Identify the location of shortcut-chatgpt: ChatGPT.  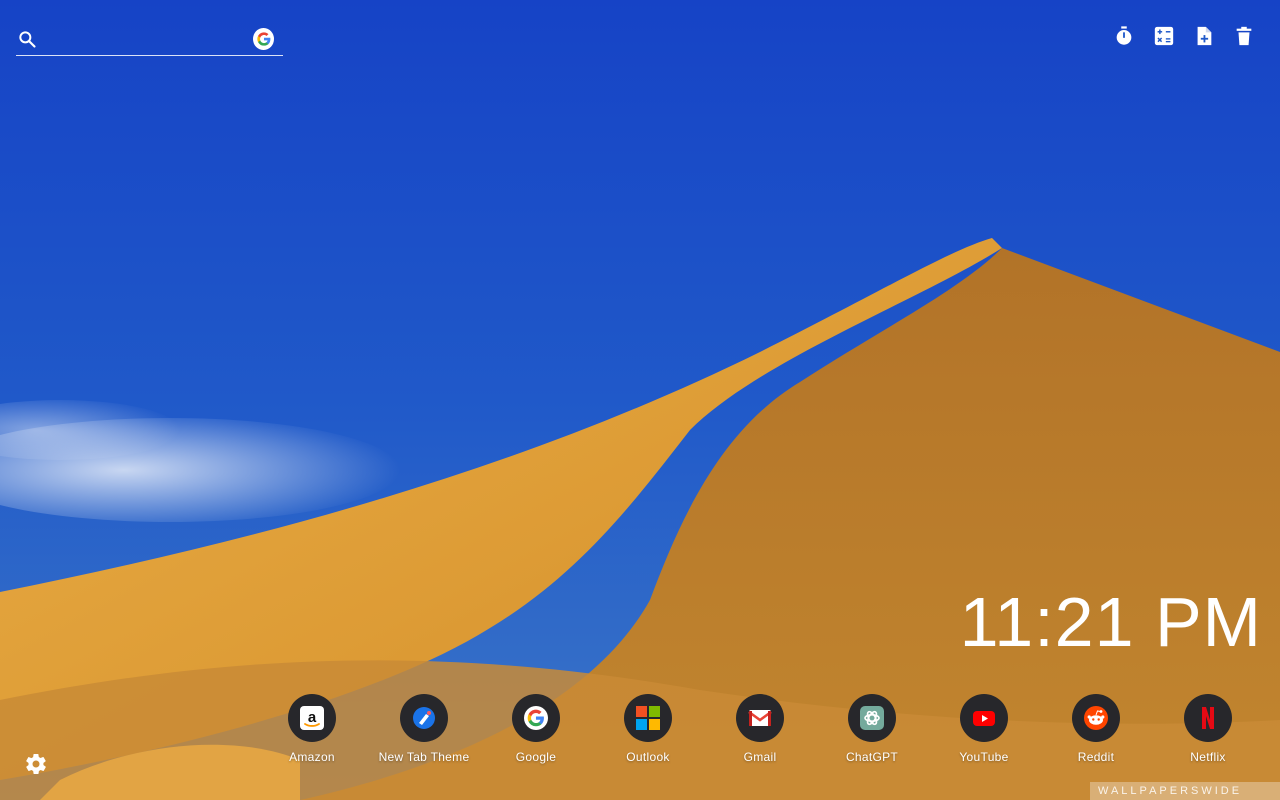
(872, 729).